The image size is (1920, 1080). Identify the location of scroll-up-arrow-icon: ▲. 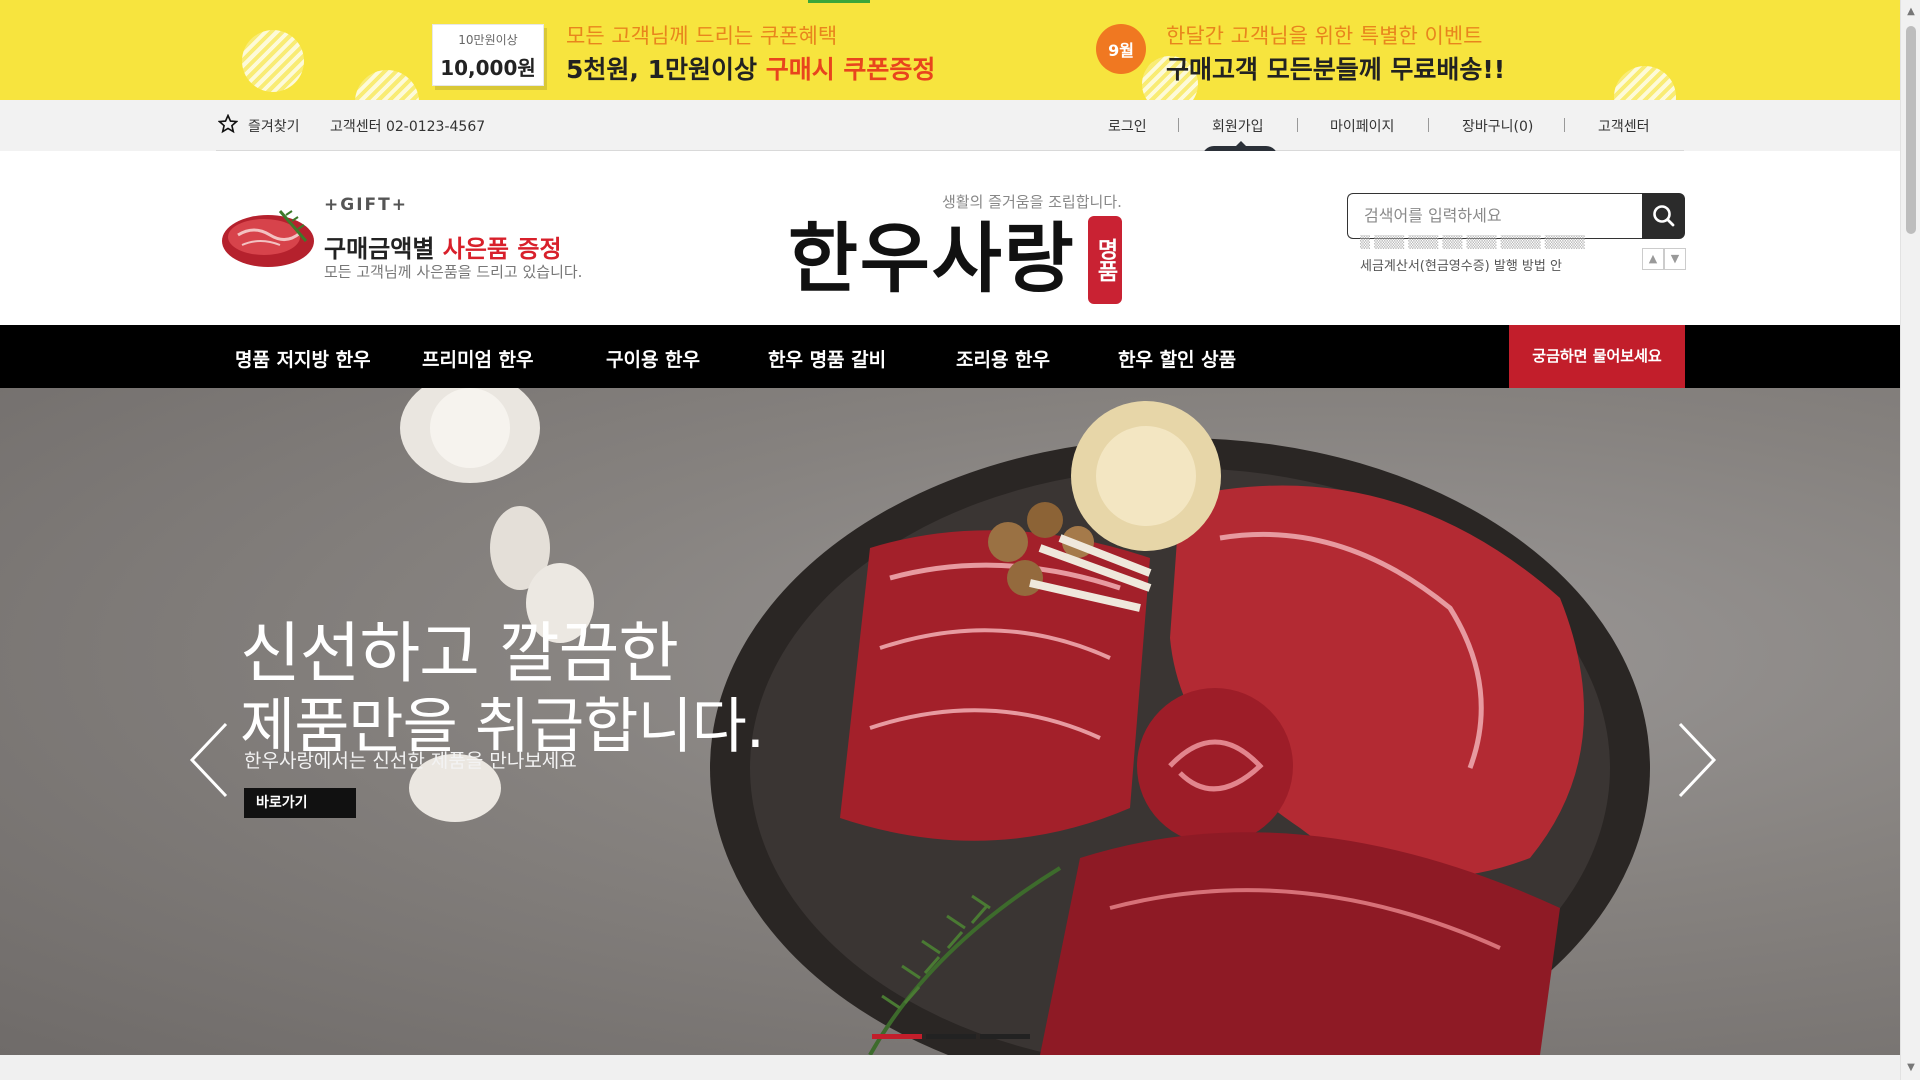
(1910, 12).